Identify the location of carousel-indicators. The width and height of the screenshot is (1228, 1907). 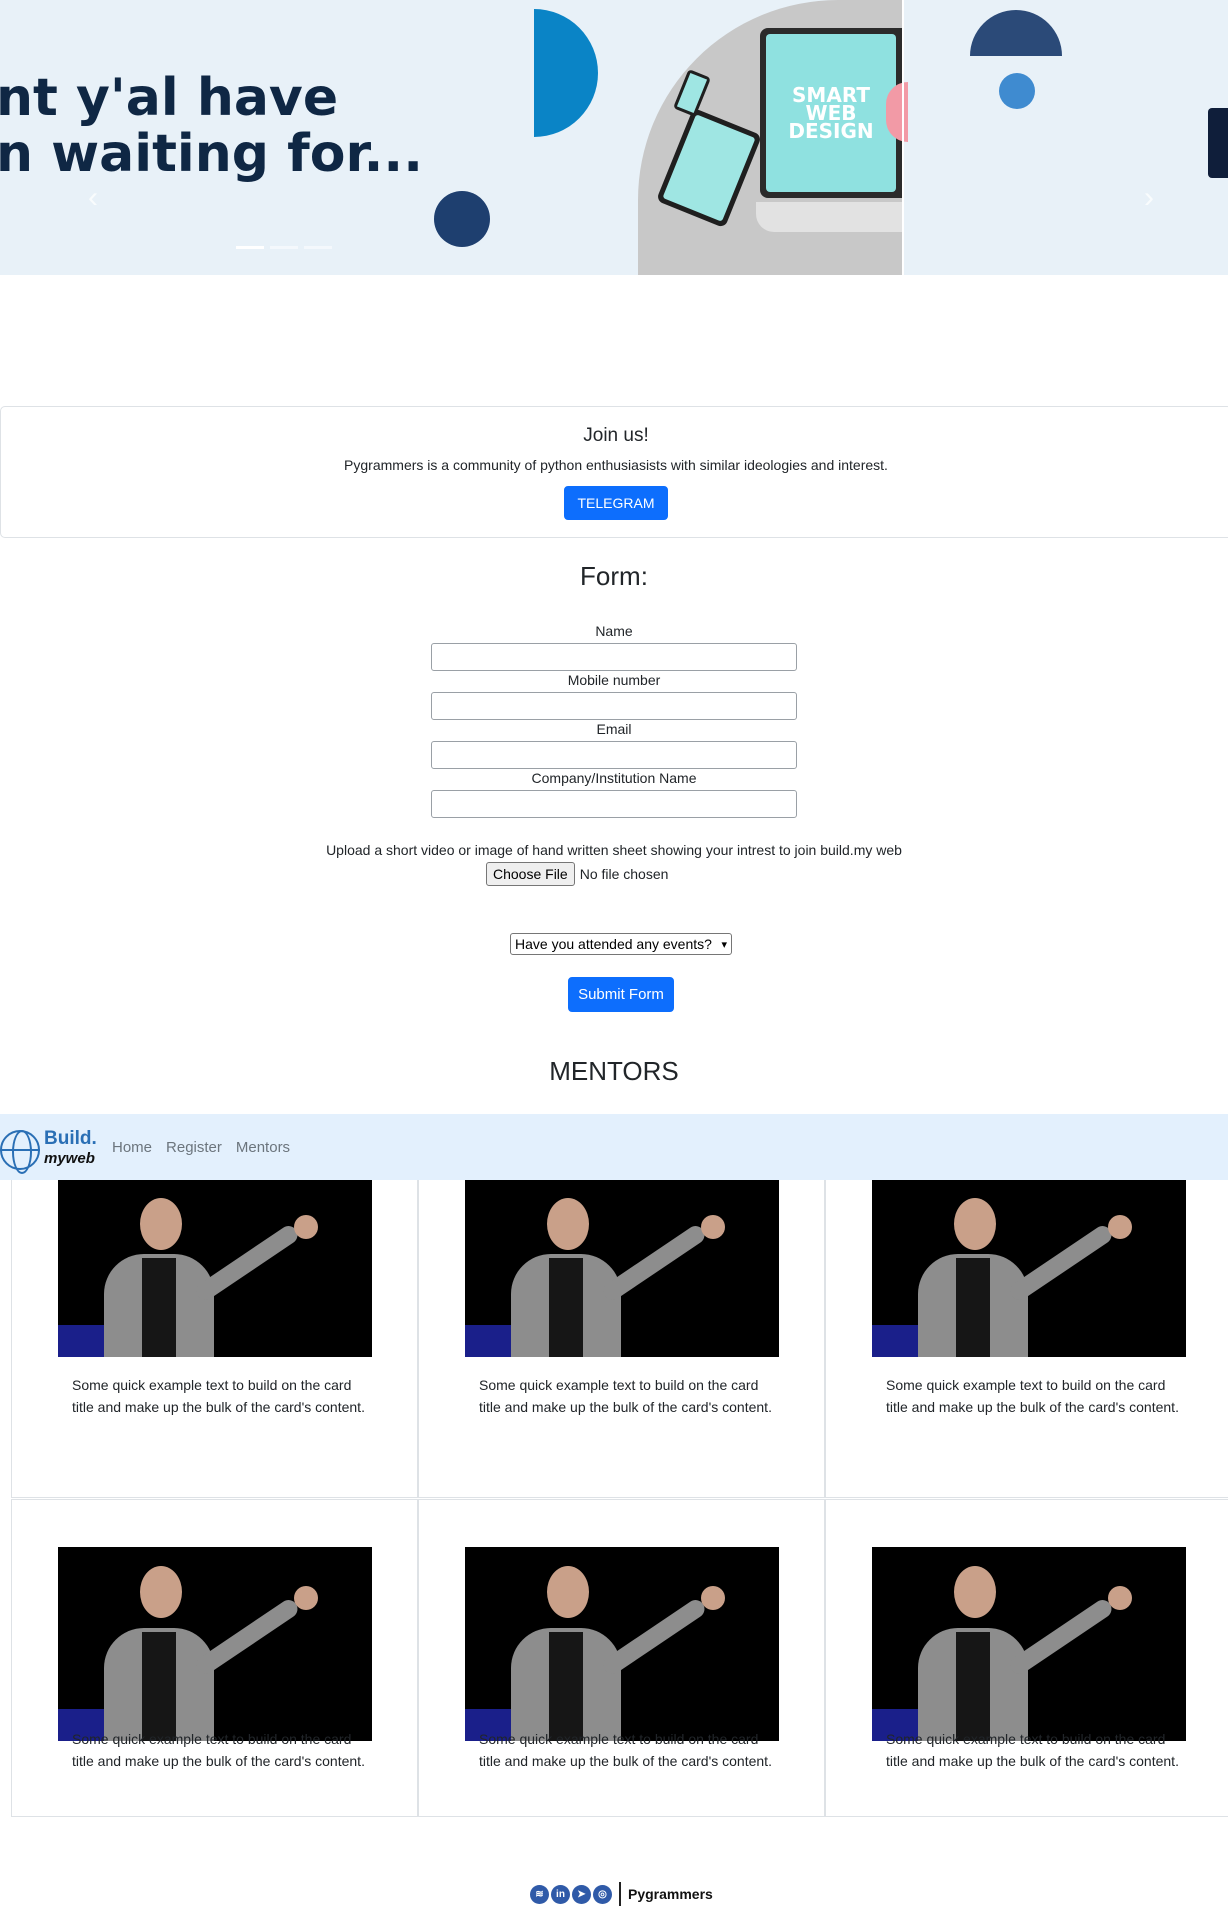
(284, 247).